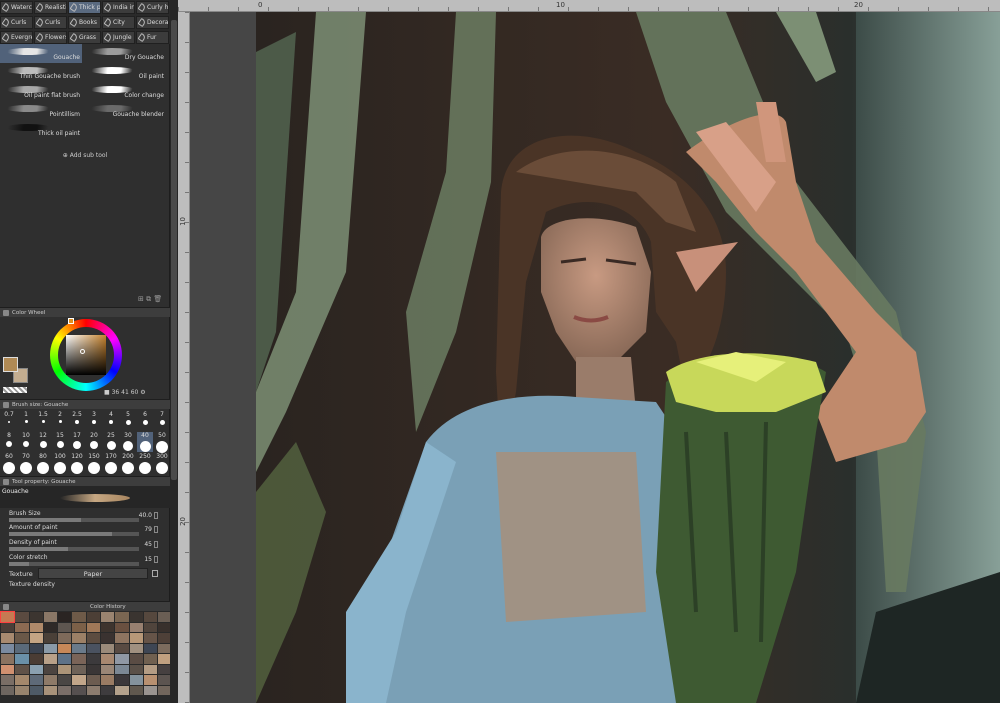 Image resolution: width=1000 pixels, height=703 pixels. What do you see at coordinates (145, 515) in the screenshot?
I see `brush-size-value: 40.0` at bounding box center [145, 515].